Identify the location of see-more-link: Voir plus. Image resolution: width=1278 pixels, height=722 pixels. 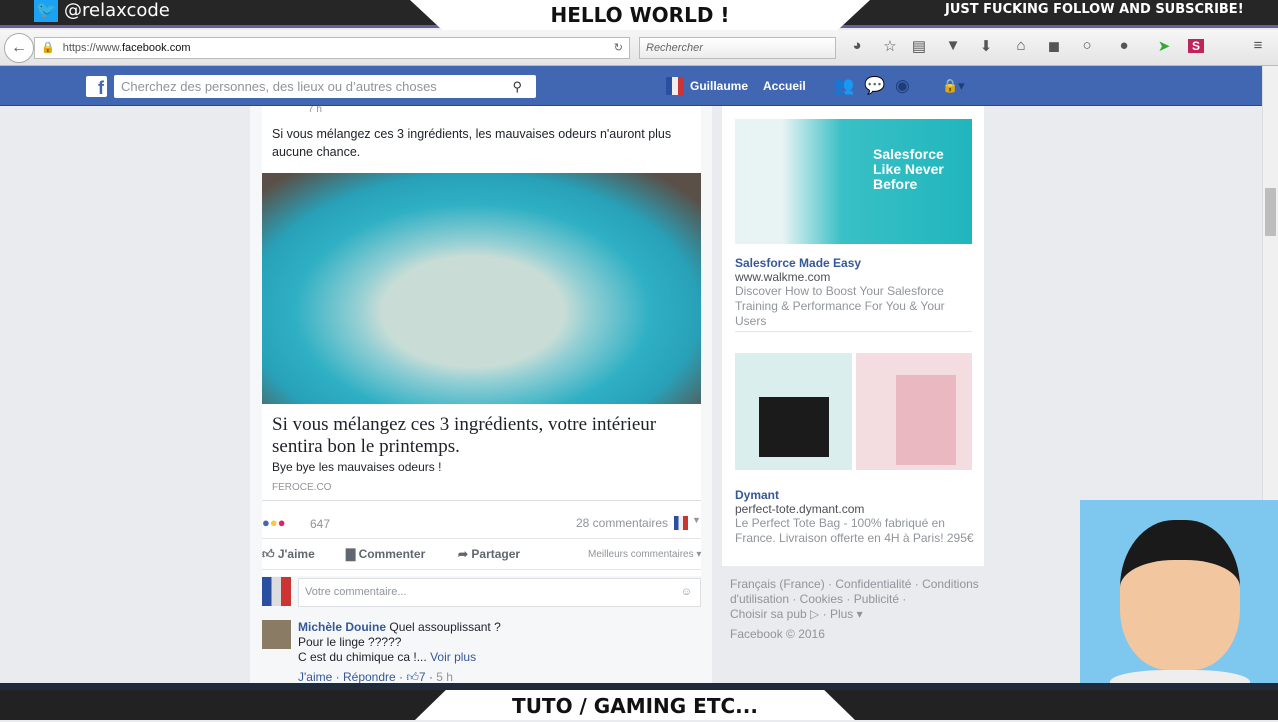
(453, 657).